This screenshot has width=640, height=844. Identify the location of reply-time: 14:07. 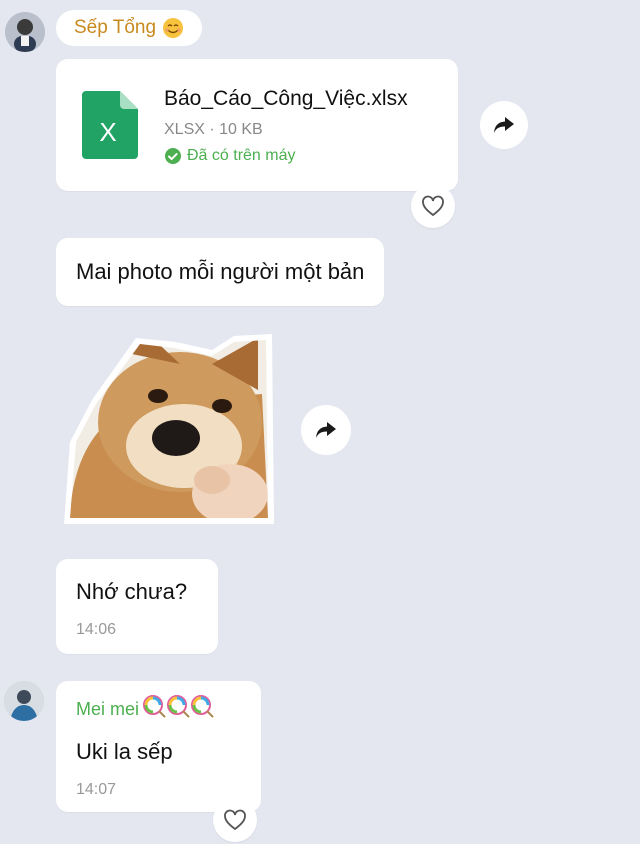
(96, 789).